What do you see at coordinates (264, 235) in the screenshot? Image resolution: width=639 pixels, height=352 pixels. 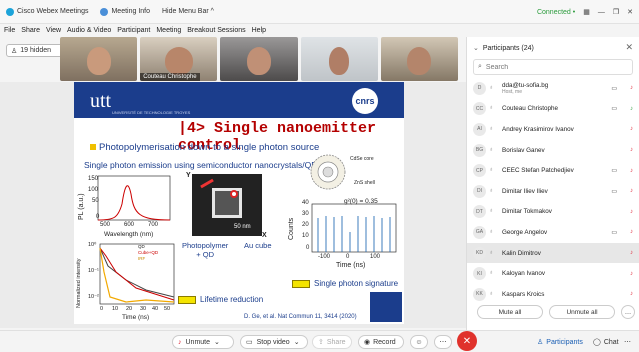 I see `x-axis-label: X` at bounding box center [264, 235].